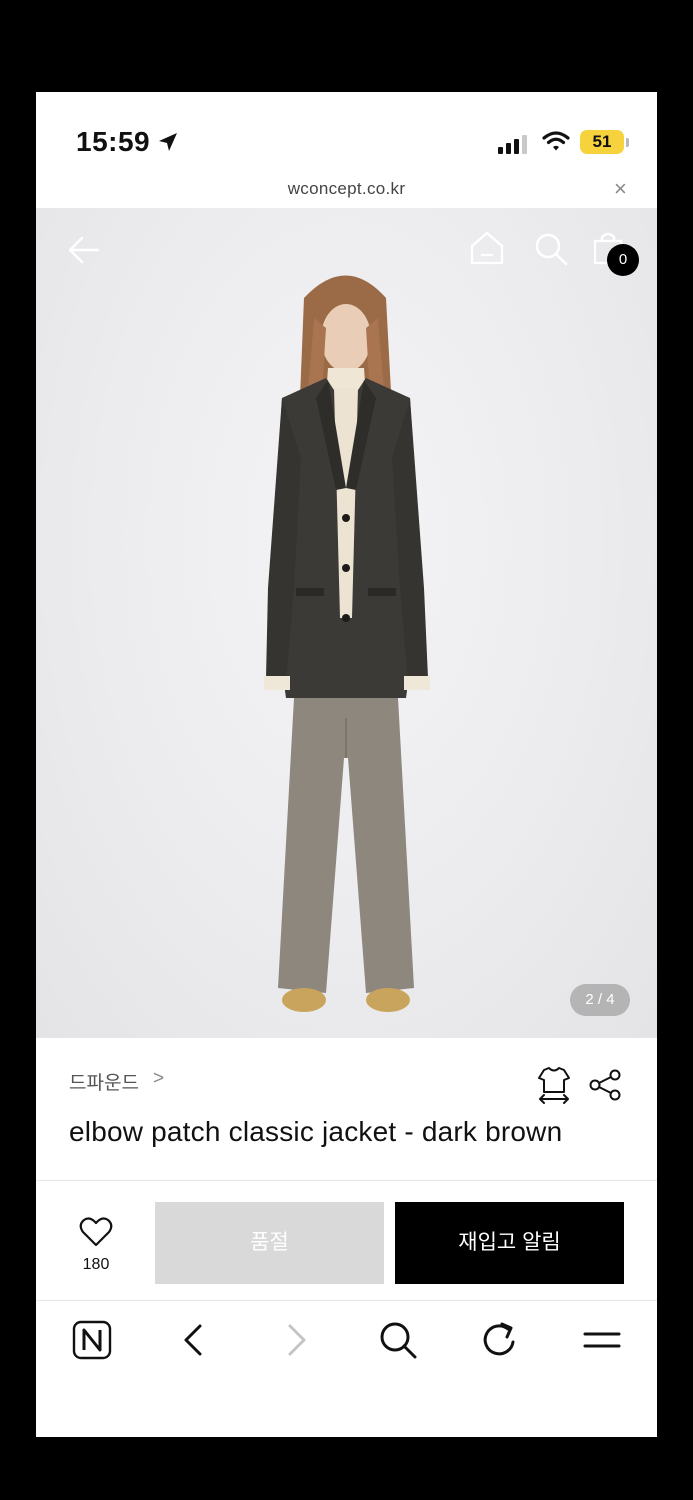 The width and height of the screenshot is (693, 1500). Describe the element at coordinates (623, 260) in the screenshot. I see `cart-count-badge: 0` at that location.